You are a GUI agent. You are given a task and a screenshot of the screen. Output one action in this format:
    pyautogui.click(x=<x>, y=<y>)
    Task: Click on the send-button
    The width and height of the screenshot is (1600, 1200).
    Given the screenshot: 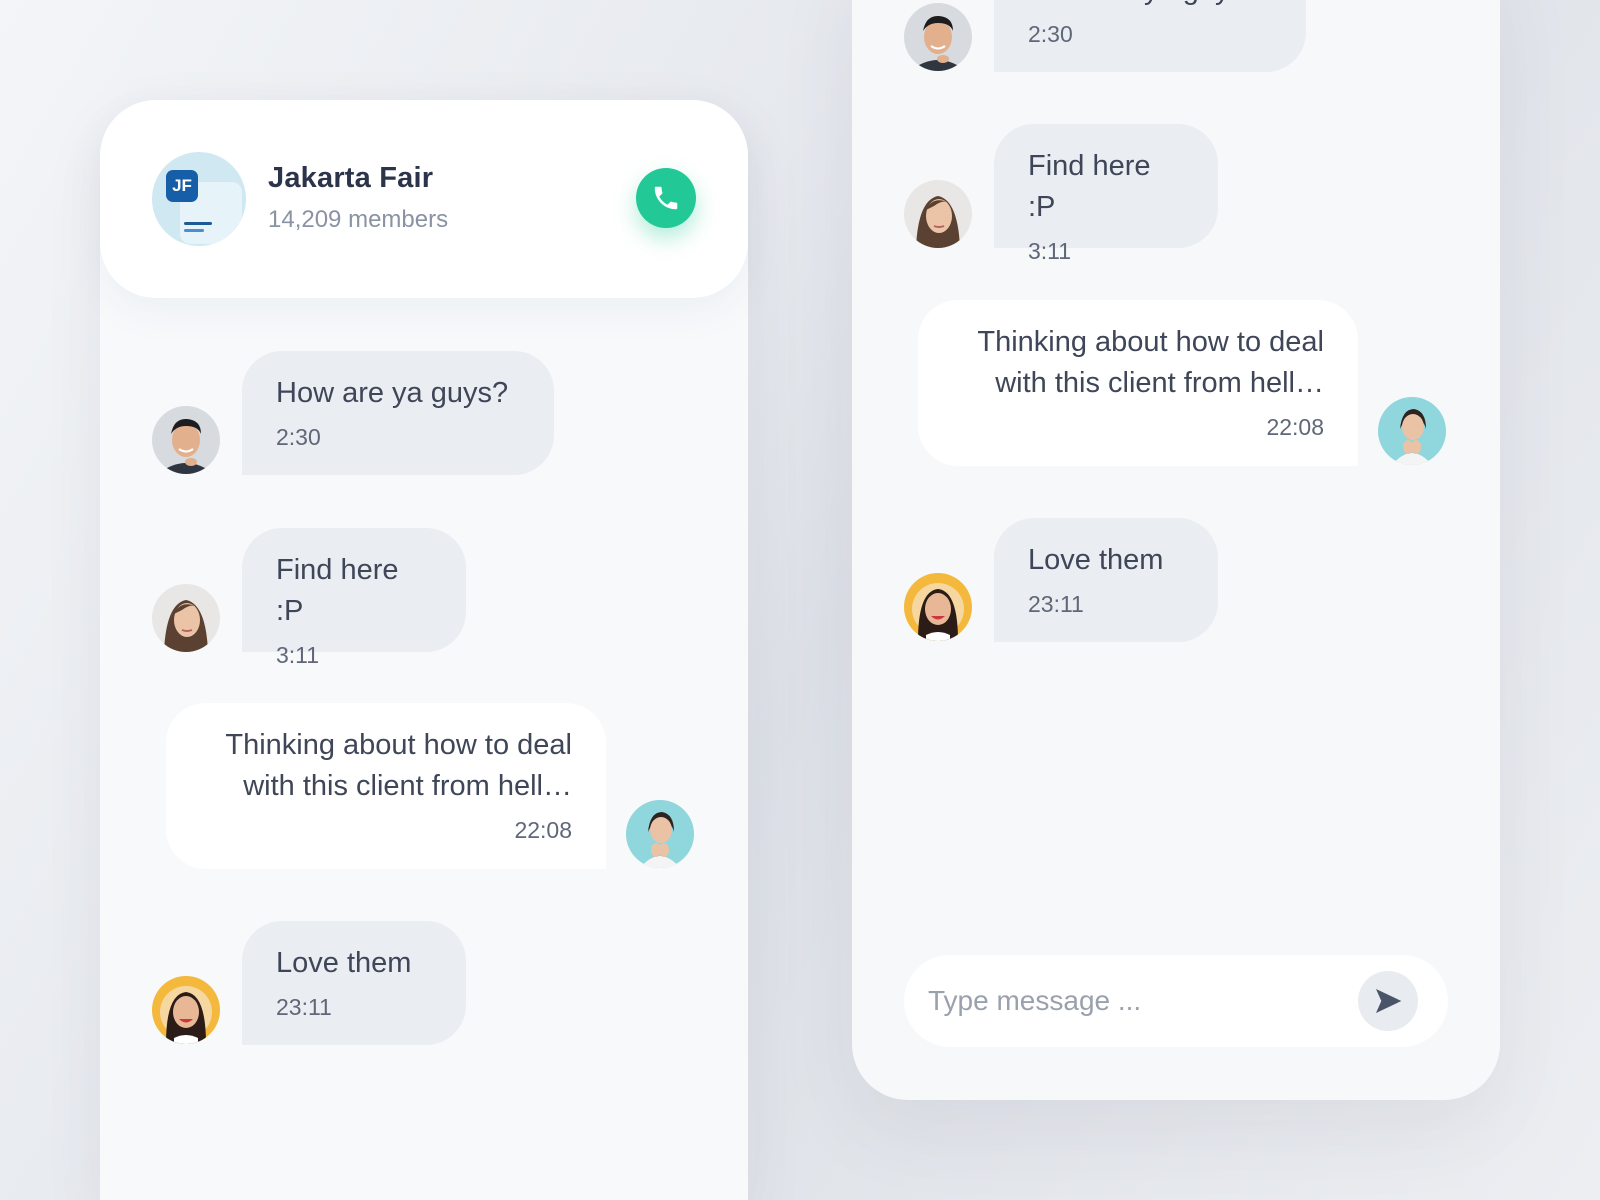 What is the action you would take?
    pyautogui.click(x=1388, y=1001)
    